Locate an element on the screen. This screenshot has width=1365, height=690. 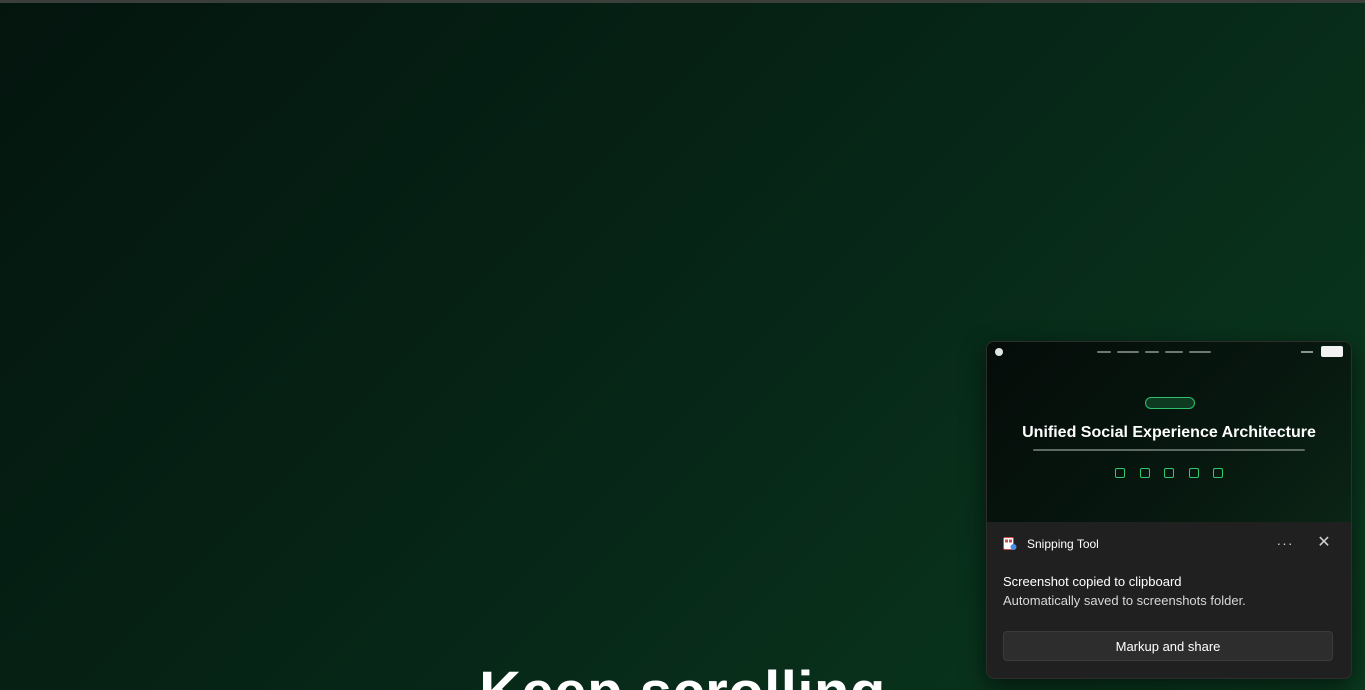
screenshot-preview: Unified Social Experience Architecture is located at coordinates (1169, 432).